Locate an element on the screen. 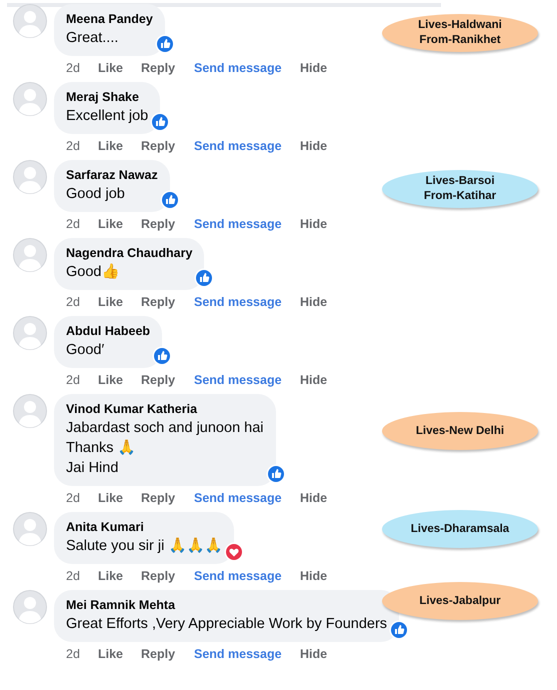 This screenshot has width=557, height=690. comment-author: Anita Kumari is located at coordinates (105, 527).